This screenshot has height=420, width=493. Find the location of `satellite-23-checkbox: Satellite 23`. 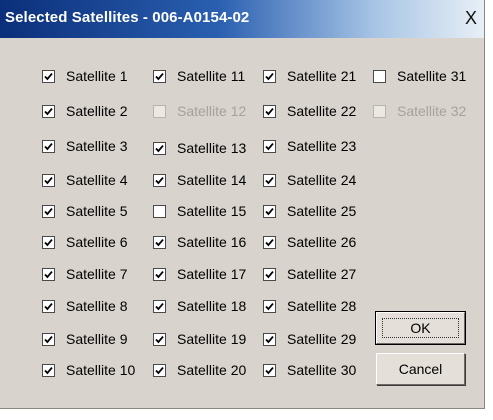

satellite-23-checkbox: Satellite 23 is located at coordinates (309, 146).